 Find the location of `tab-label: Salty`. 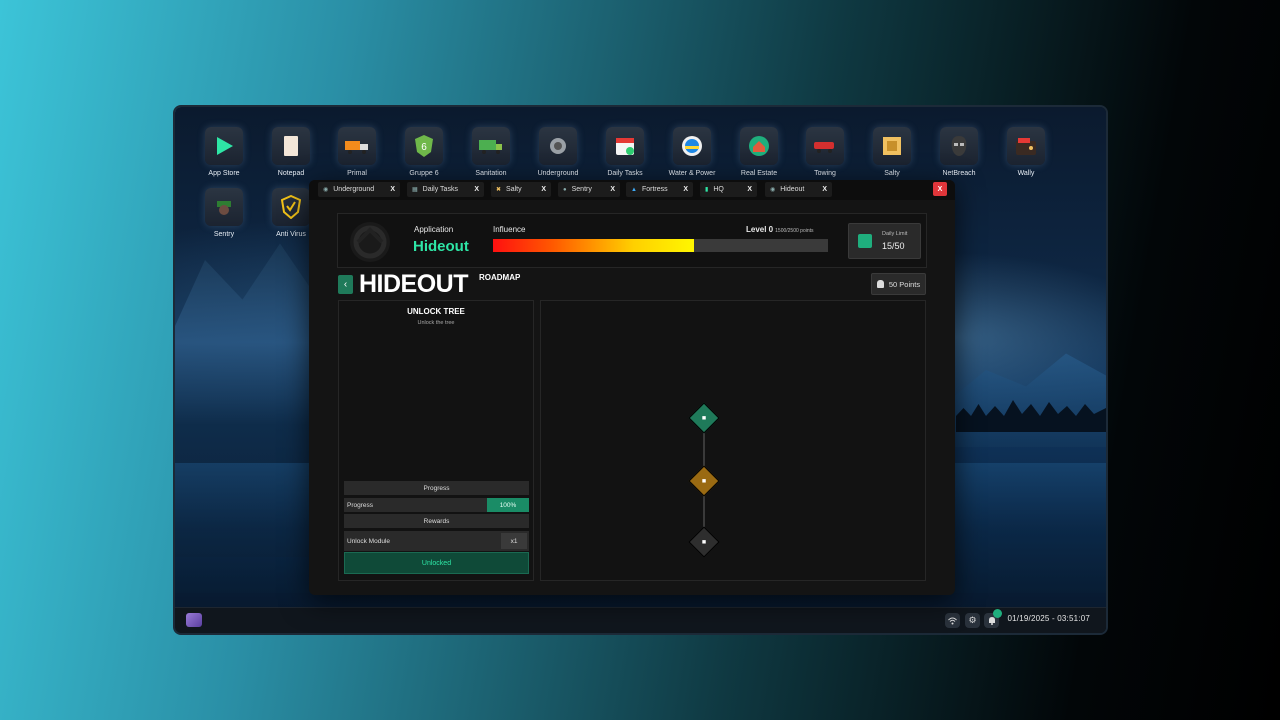

tab-label: Salty is located at coordinates (514, 189).